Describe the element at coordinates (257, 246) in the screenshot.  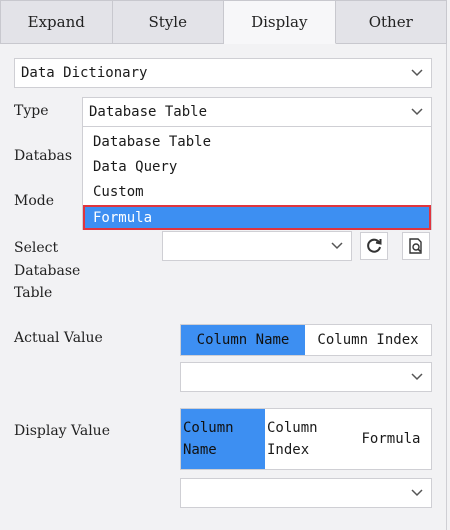
I see `database-table-select` at that location.